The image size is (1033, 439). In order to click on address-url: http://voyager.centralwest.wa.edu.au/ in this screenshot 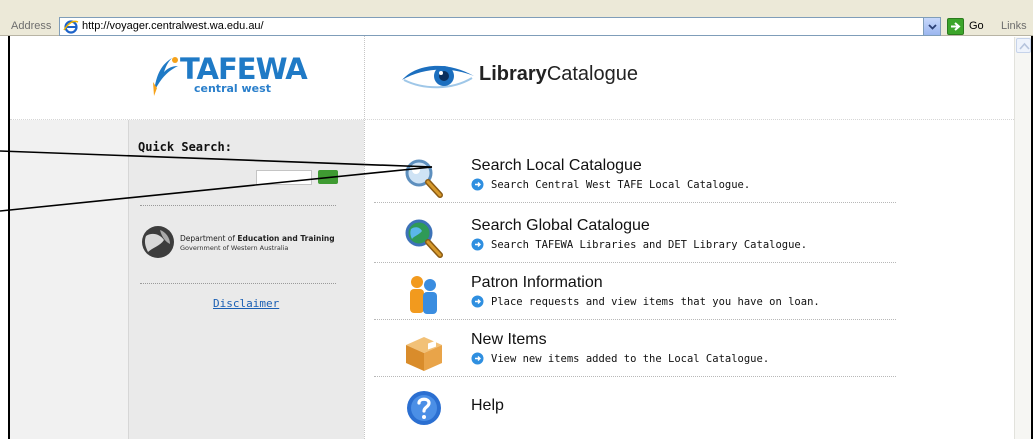, I will do `click(173, 26)`.